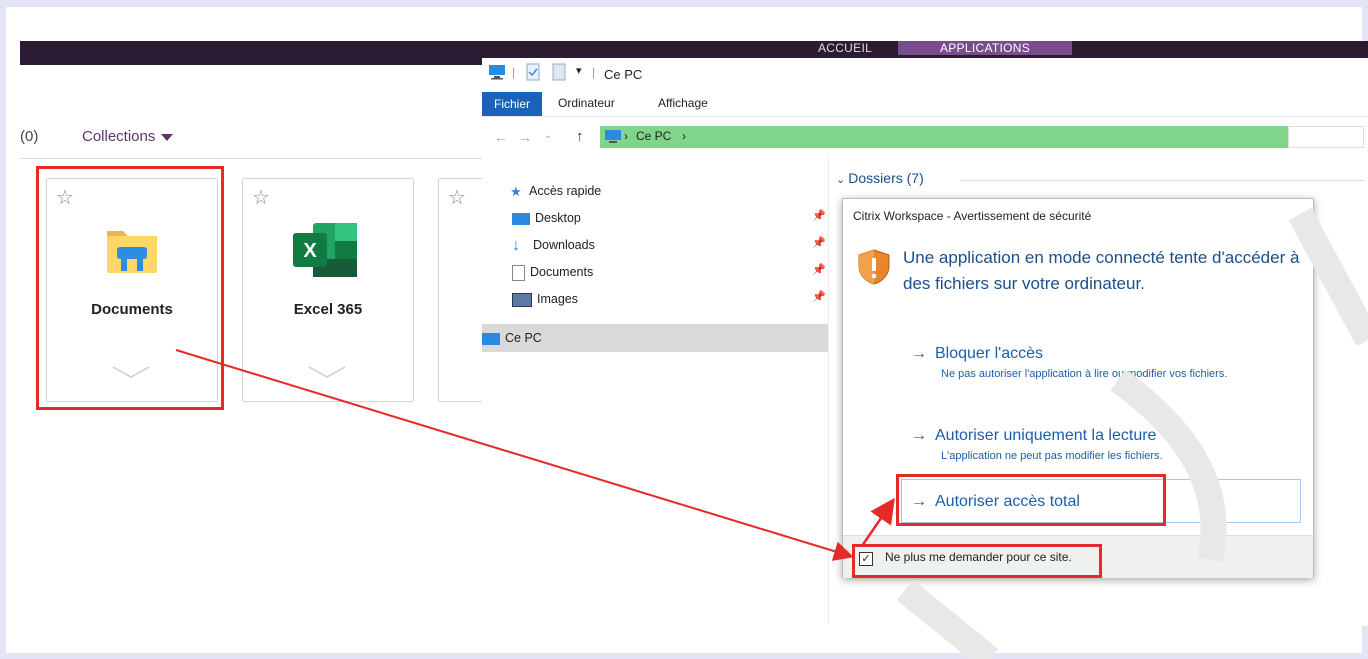 The width and height of the screenshot is (1368, 659). Describe the element at coordinates (1031, 500) in the screenshot. I see `highlight-acces-total` at that location.